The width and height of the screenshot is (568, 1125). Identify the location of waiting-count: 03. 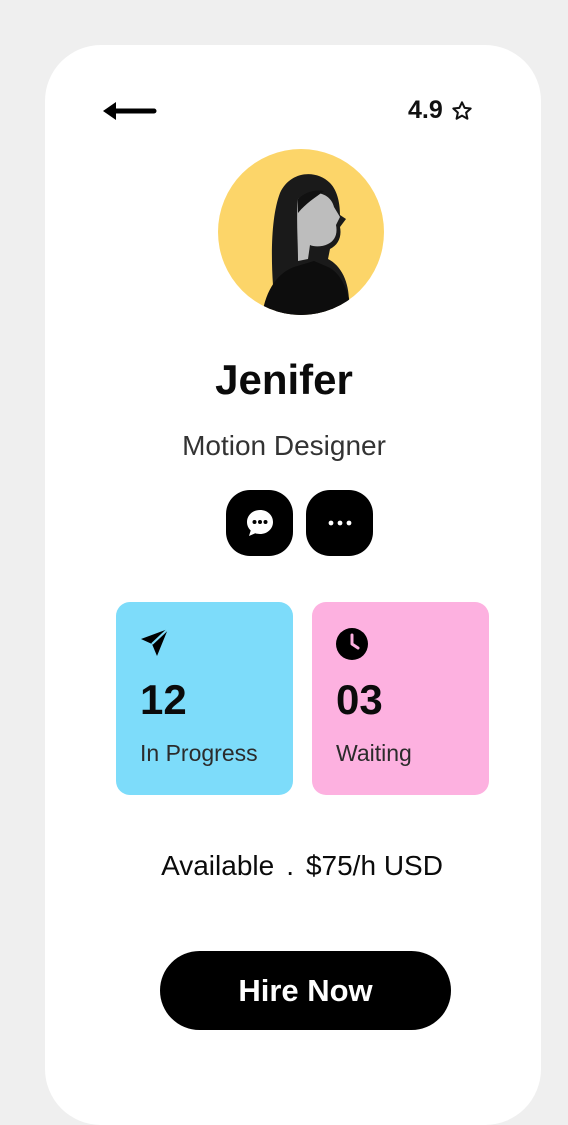
(359, 699).